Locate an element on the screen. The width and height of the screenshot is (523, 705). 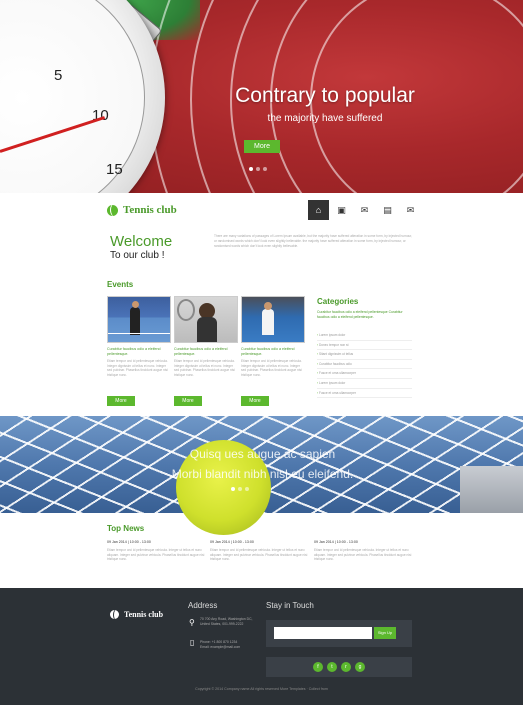
nav-contact: ✉ is located at coordinates (410, 210).